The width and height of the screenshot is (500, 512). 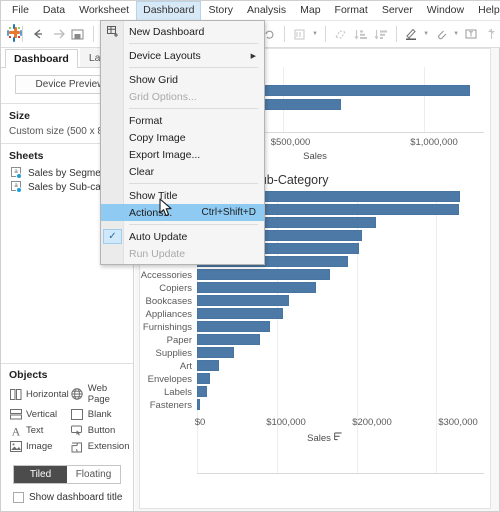 I want to click on bar-copiers, so click(x=257, y=287).